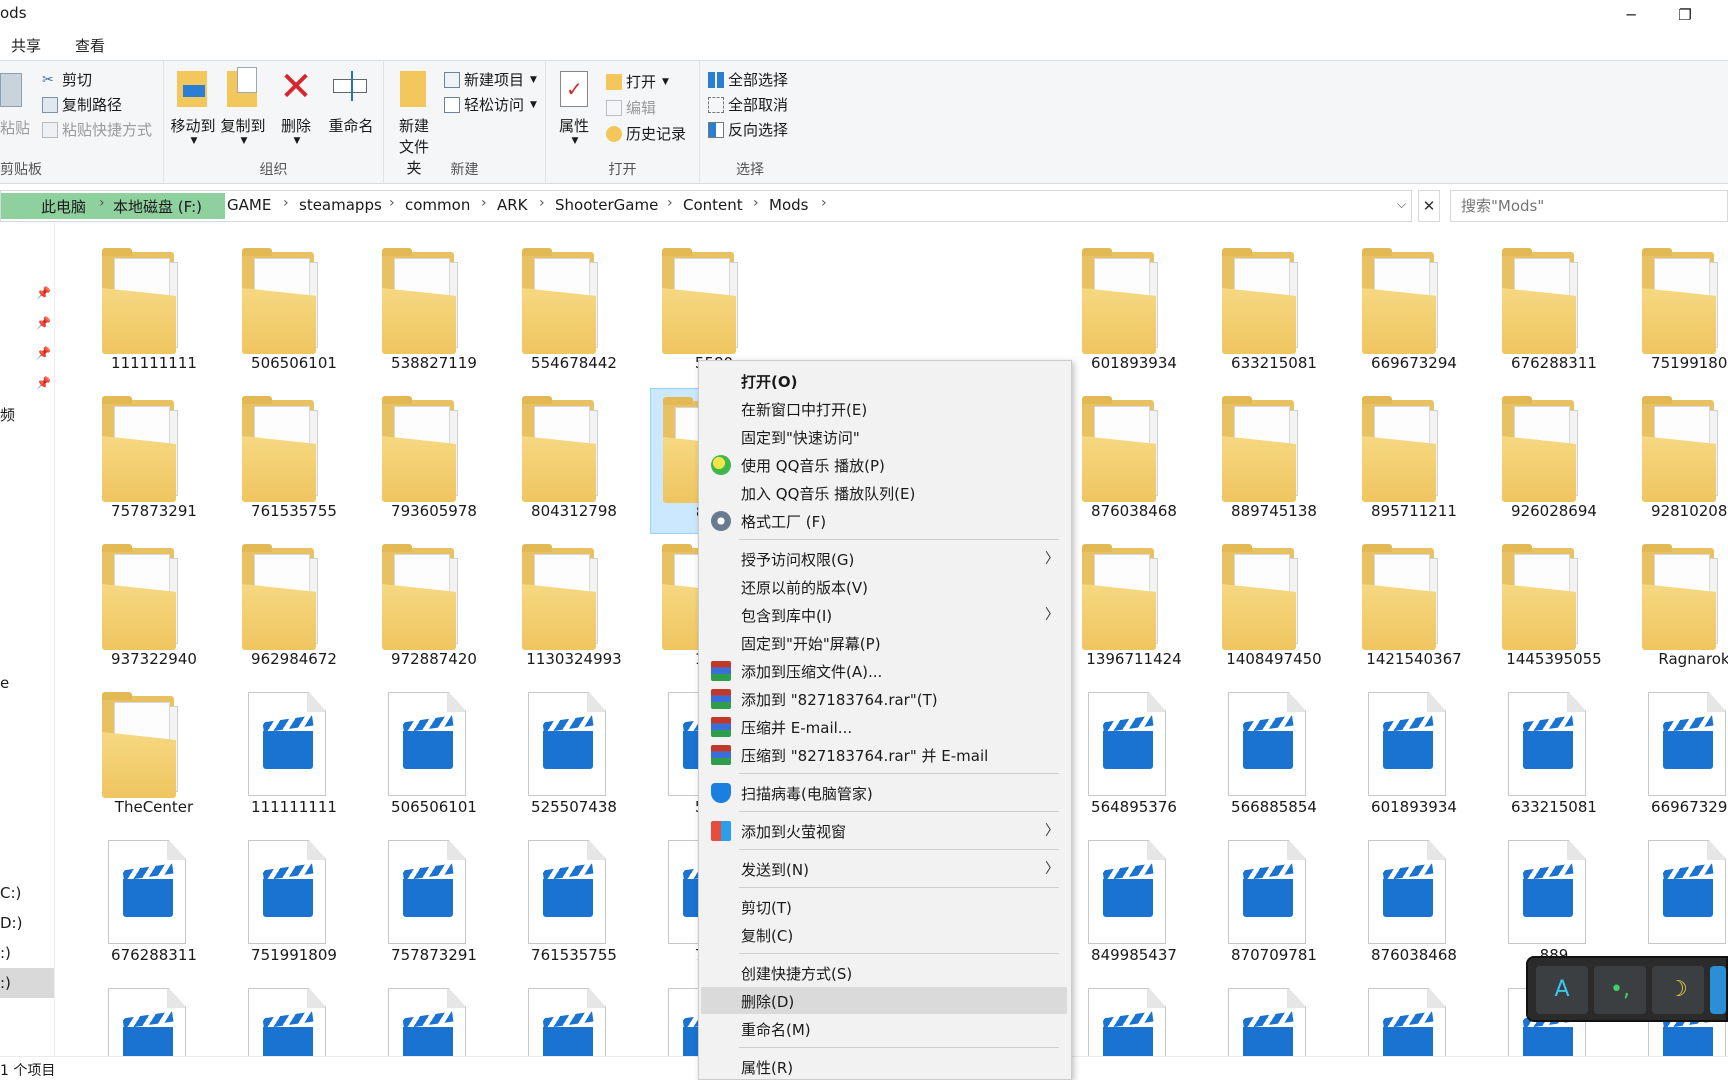 The image size is (1728, 1080). What do you see at coordinates (434, 461) in the screenshot?
I see `folder-item: 793605978` at bounding box center [434, 461].